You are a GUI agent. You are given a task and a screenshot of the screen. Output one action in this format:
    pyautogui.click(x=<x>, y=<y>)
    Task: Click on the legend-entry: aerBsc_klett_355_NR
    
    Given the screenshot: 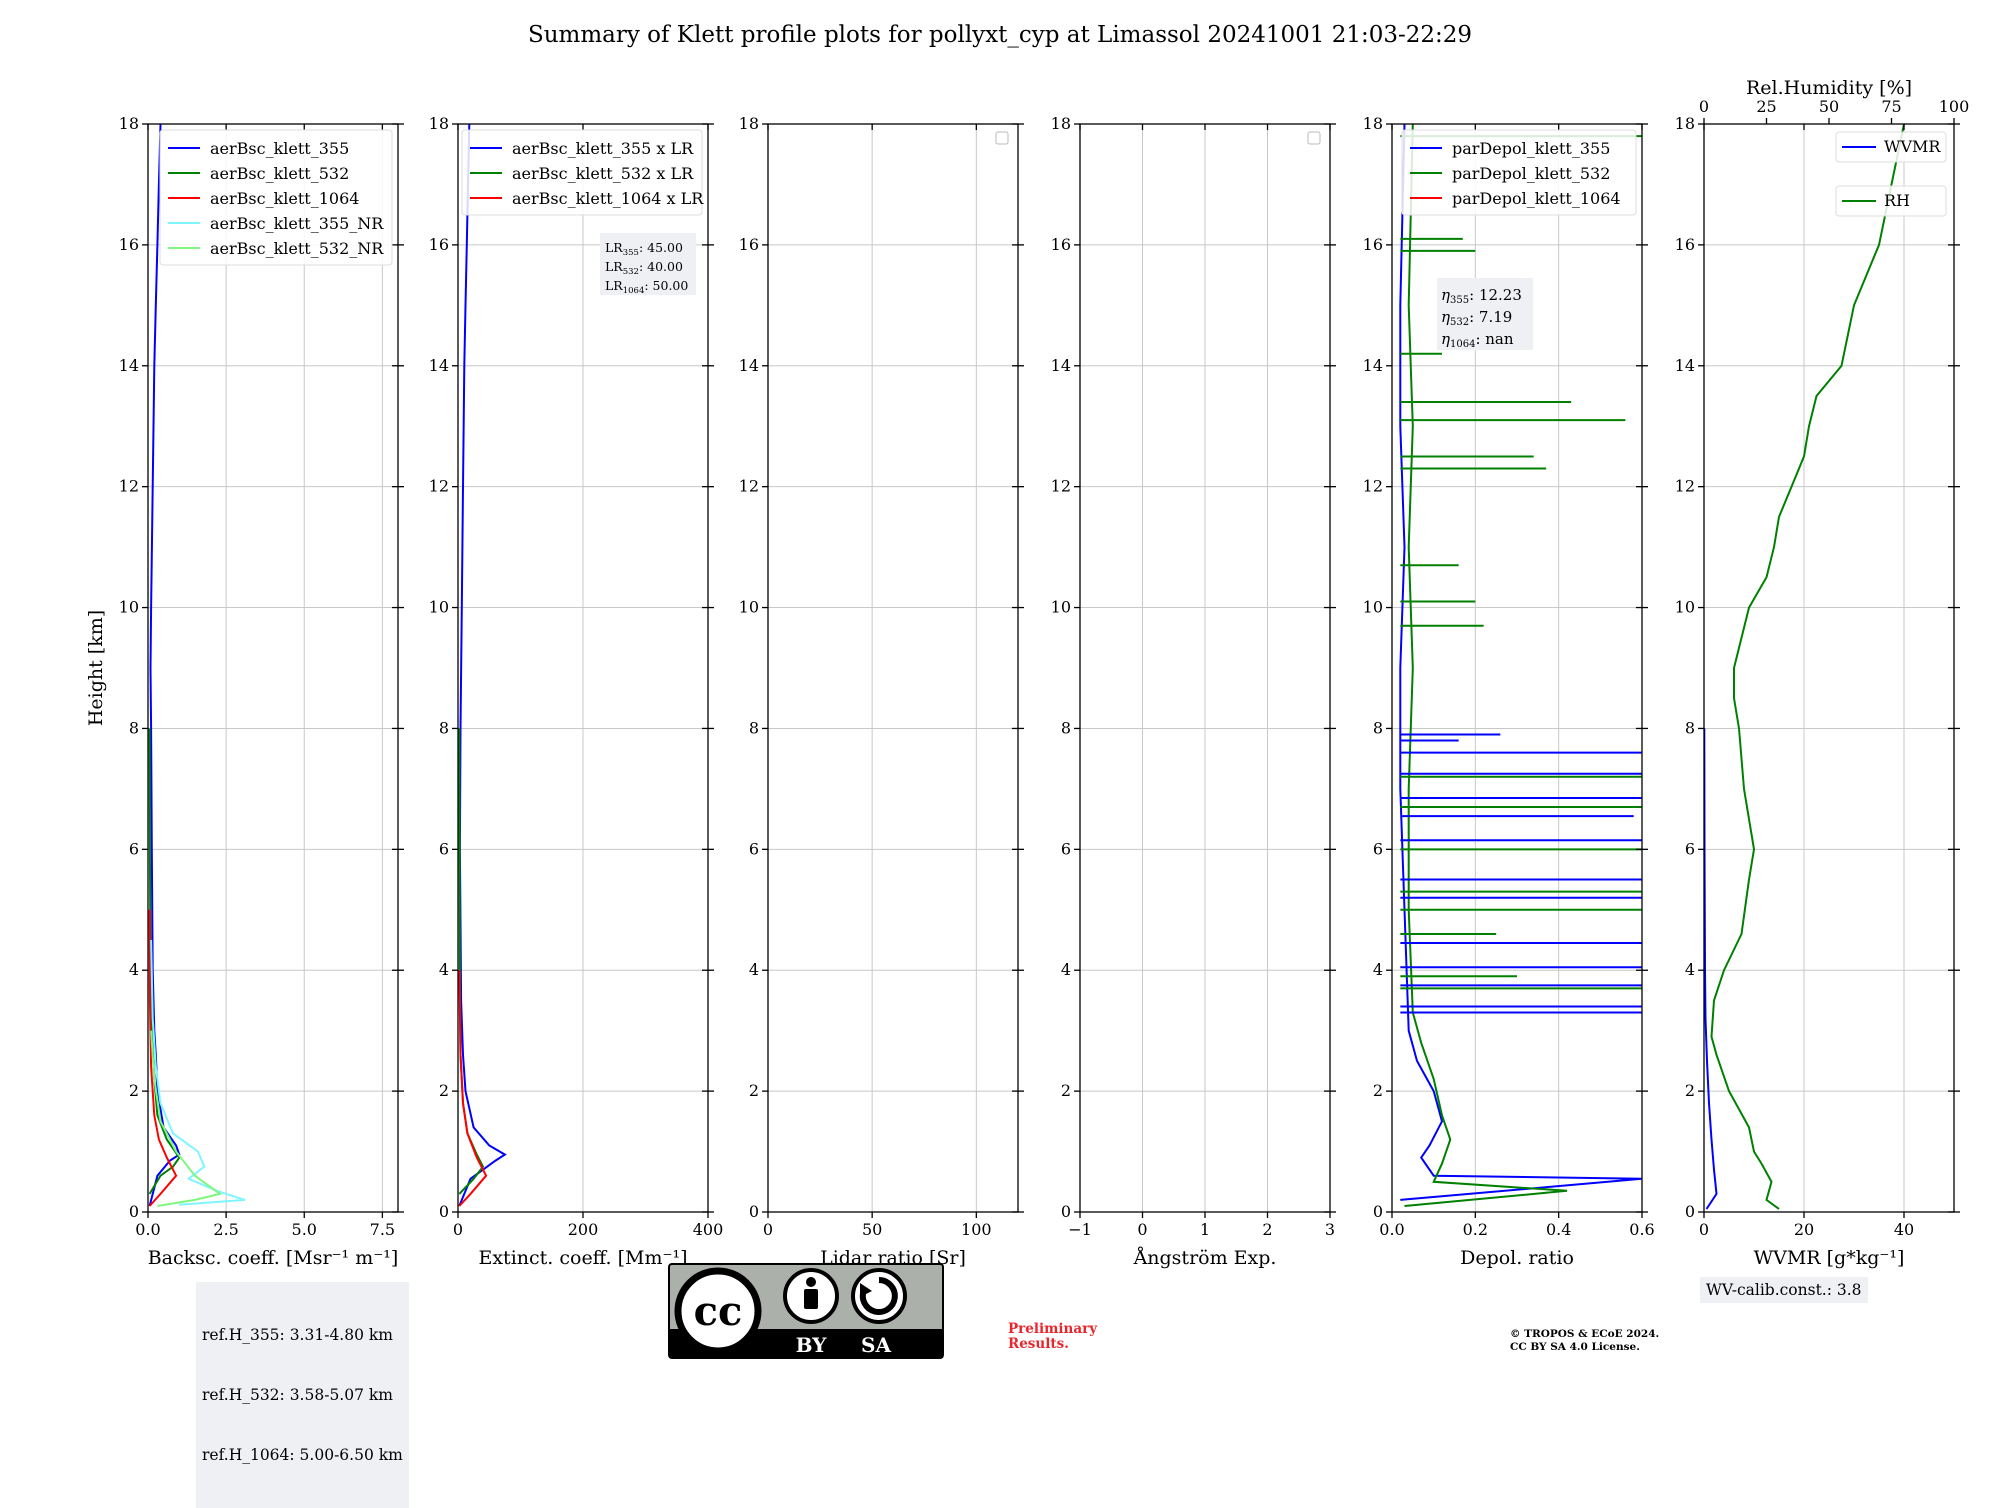 What is the action you would take?
    pyautogui.click(x=297, y=223)
    